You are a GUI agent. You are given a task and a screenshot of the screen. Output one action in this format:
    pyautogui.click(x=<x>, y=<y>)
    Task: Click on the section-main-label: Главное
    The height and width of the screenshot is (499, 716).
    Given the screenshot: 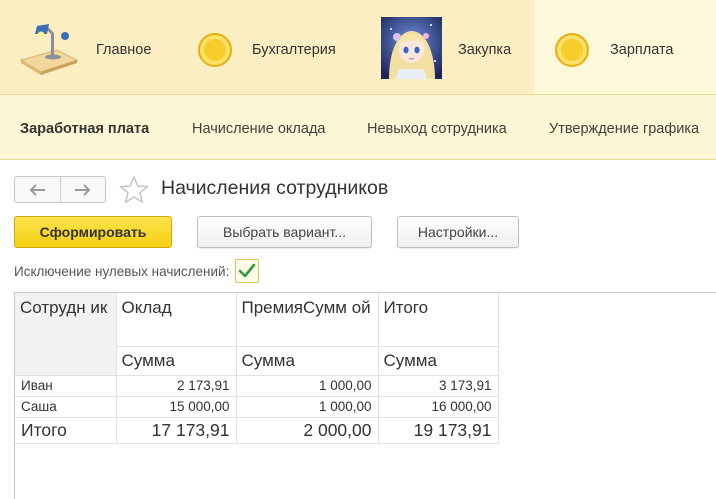 What is the action you would take?
    pyautogui.click(x=124, y=50)
    